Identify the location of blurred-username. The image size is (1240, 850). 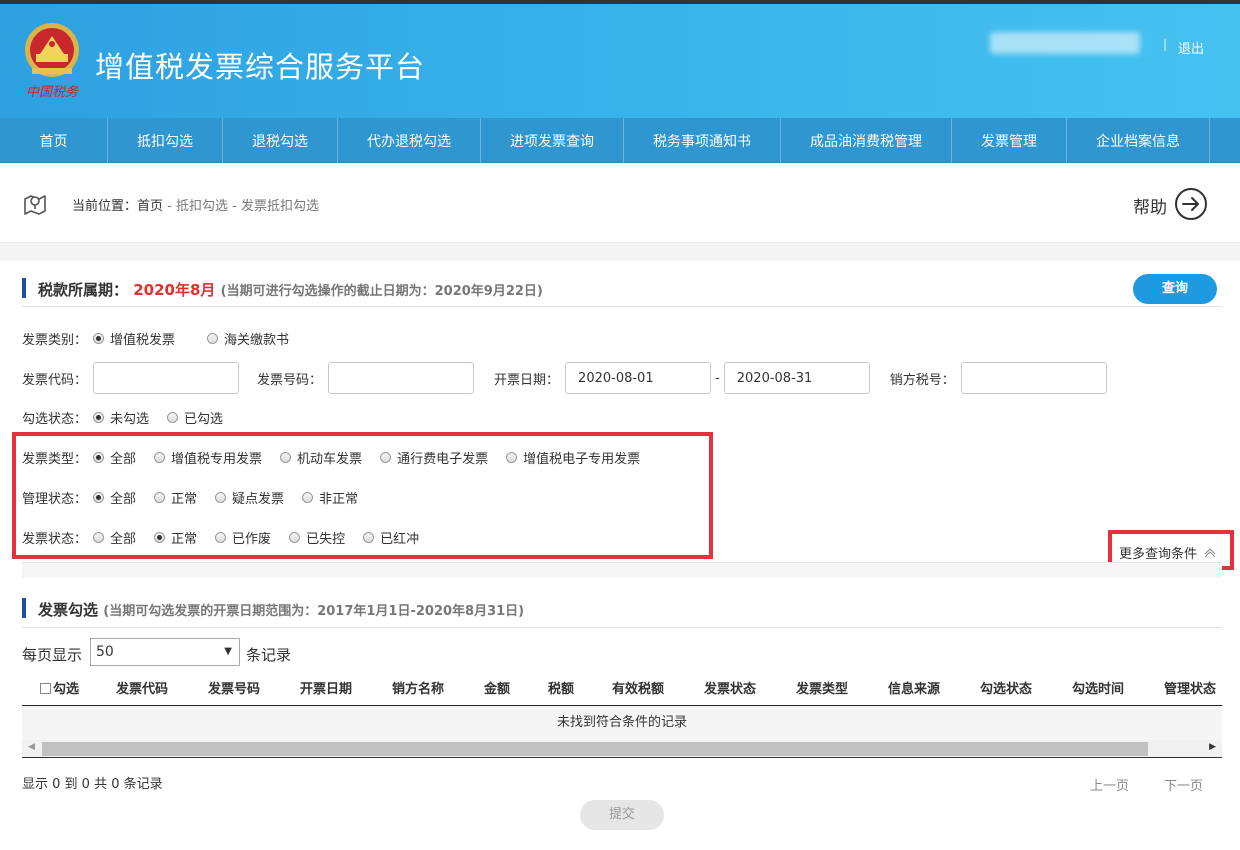
(1065, 43).